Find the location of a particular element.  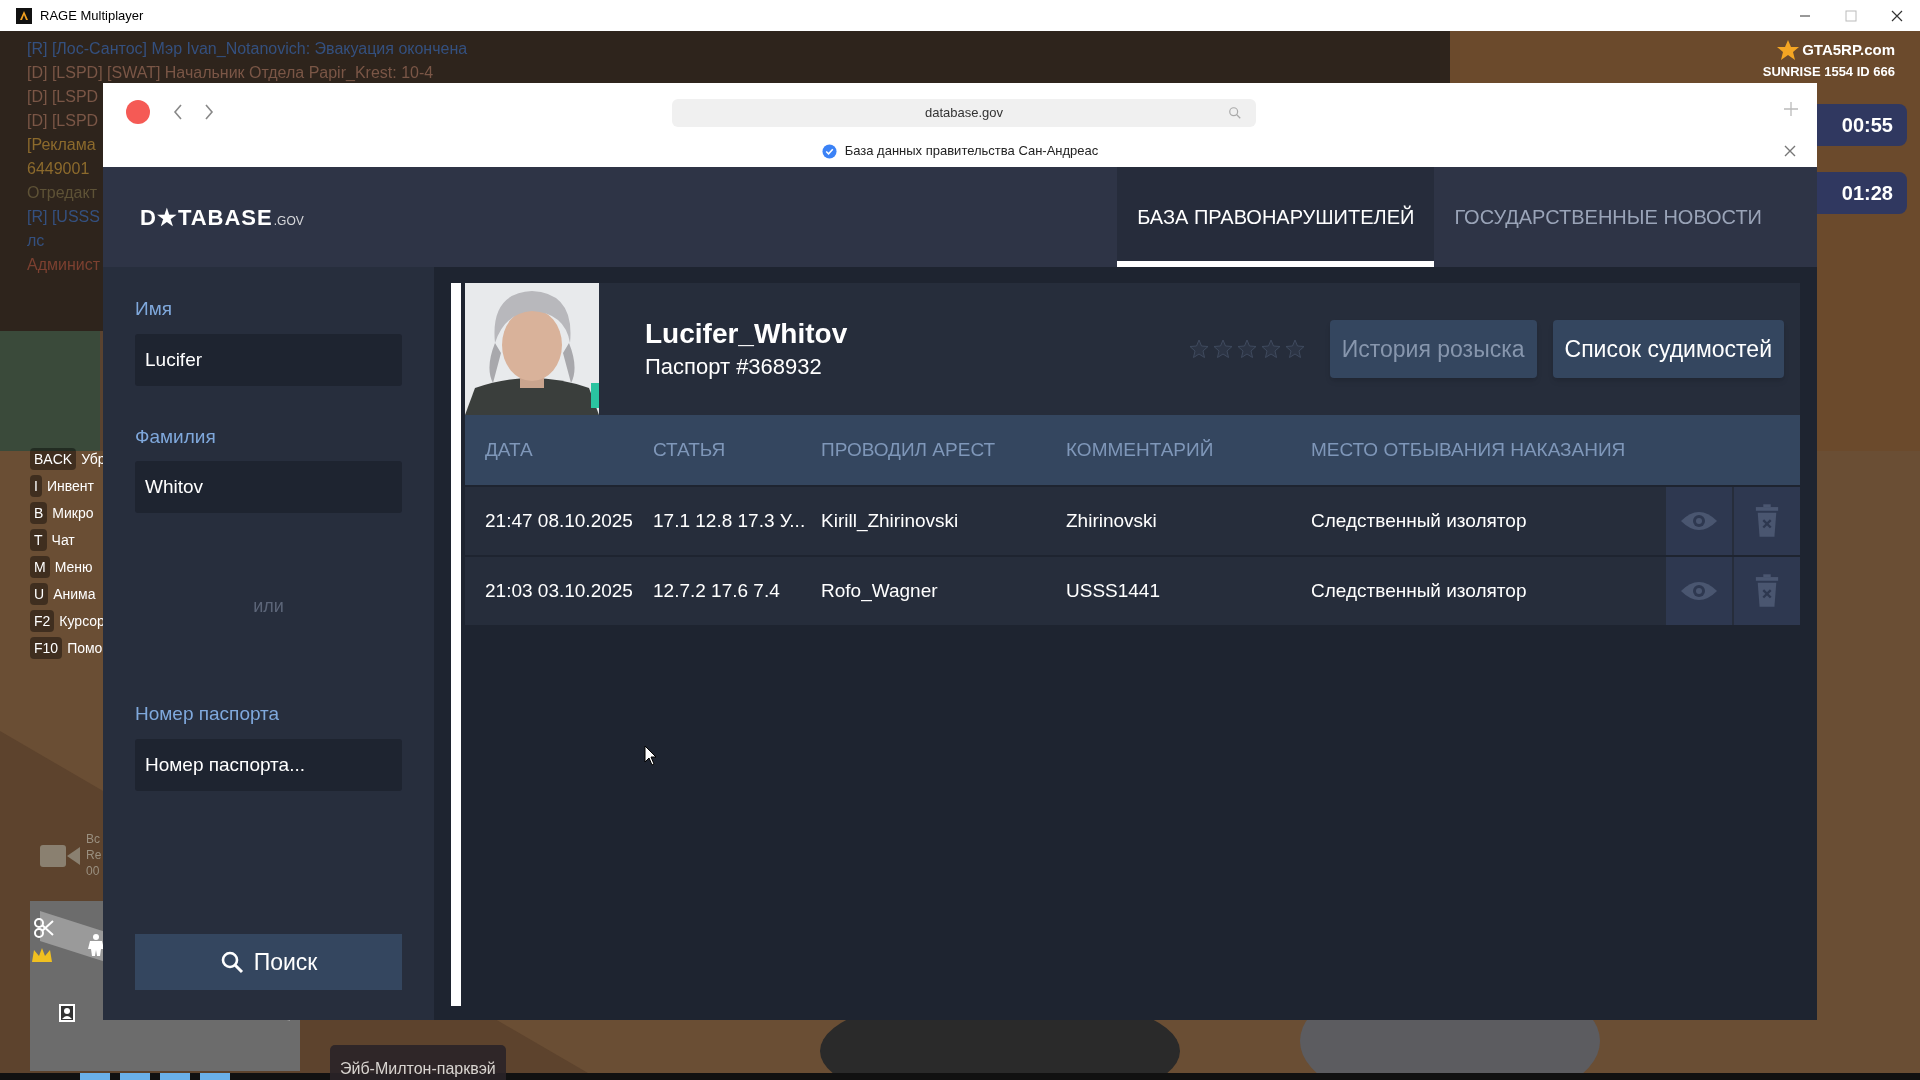

window-title: RAGE Multiplayer is located at coordinates (92, 15).